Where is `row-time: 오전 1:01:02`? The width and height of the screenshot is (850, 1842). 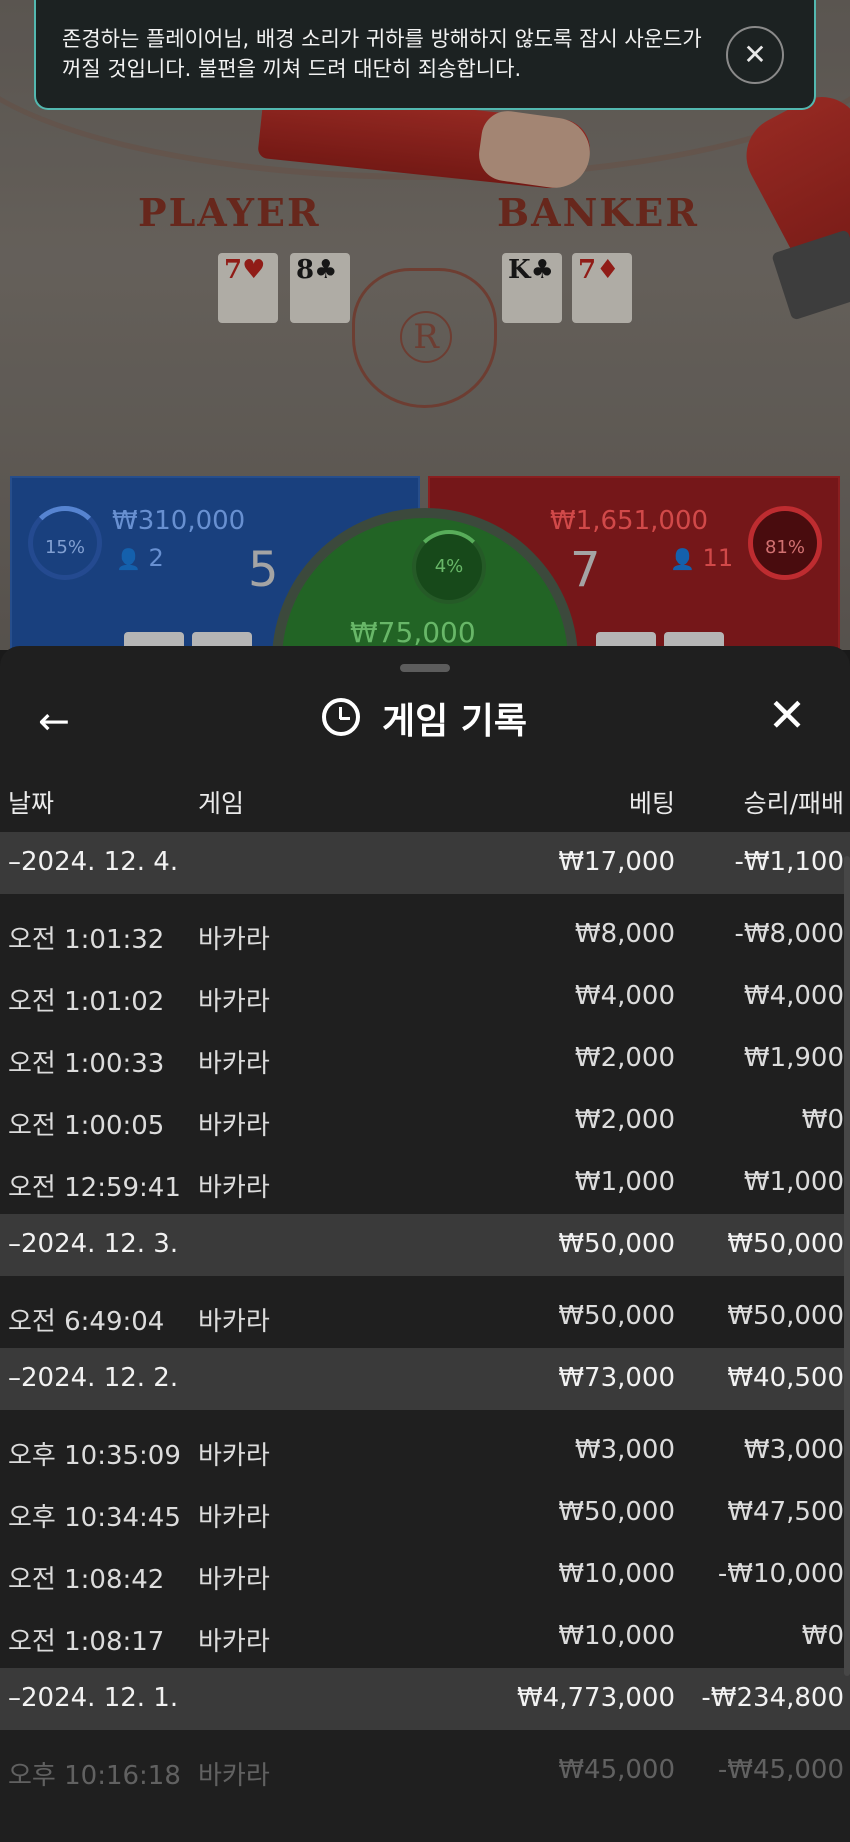 row-time: 오전 1:01:02 is located at coordinates (86, 1002).